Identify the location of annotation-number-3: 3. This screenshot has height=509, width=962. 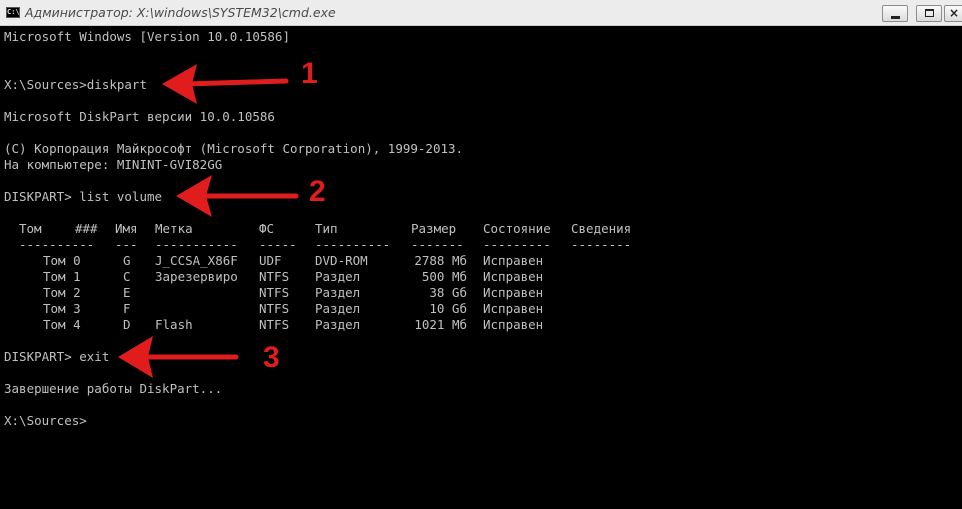
(271, 357).